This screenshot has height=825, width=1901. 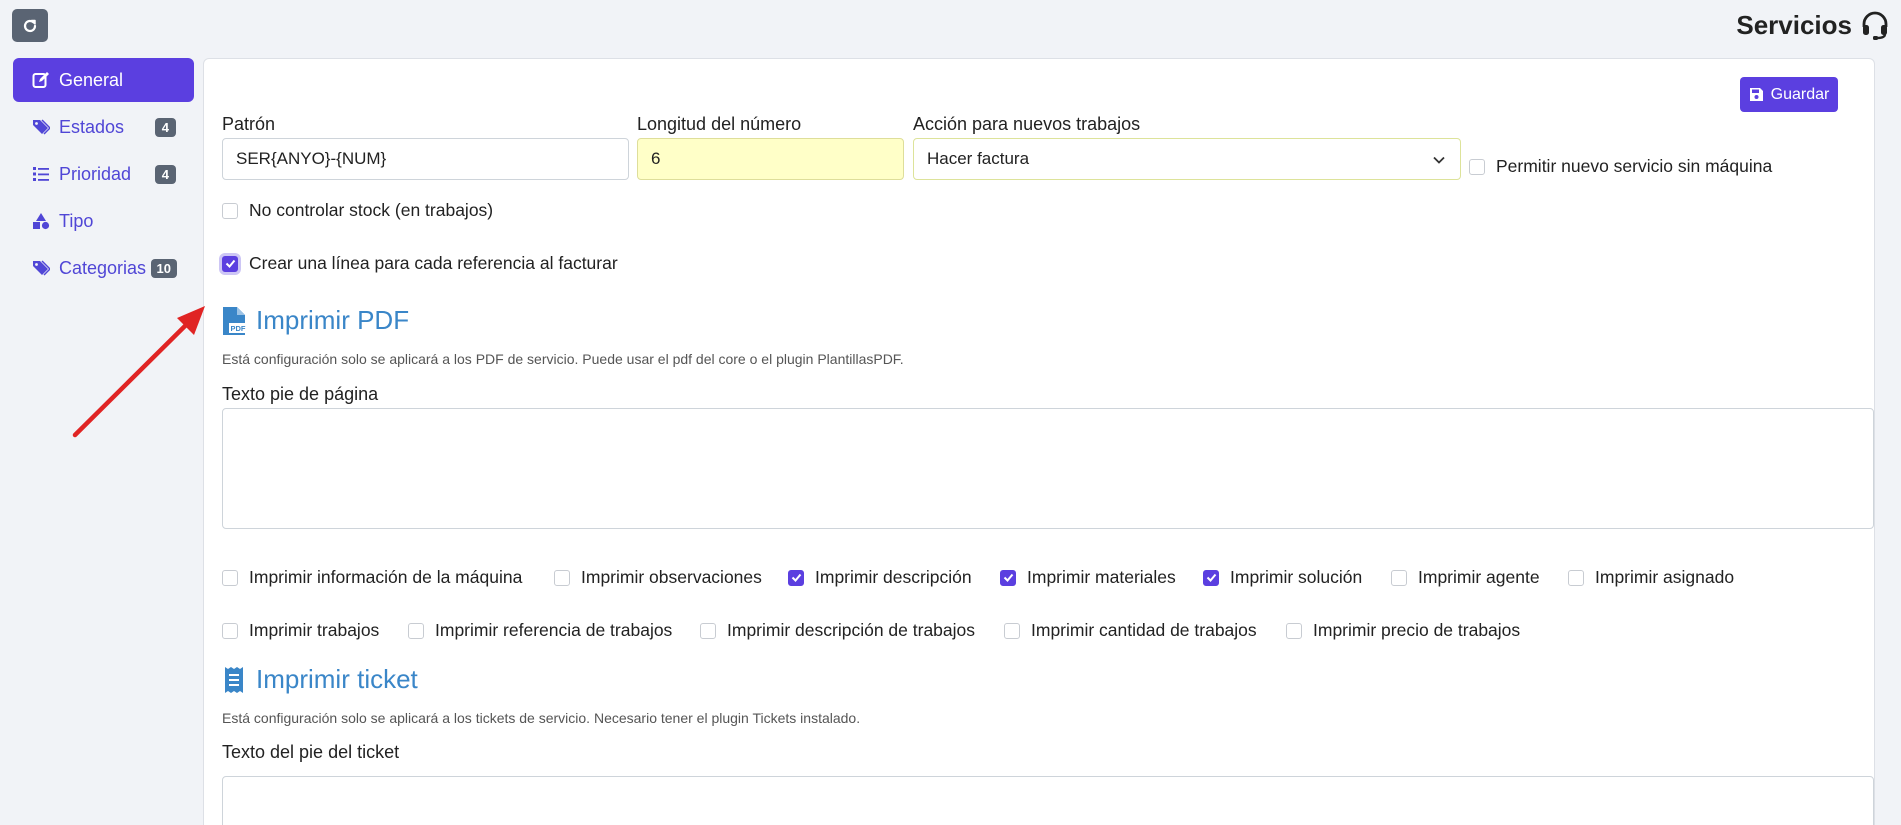 I want to click on section-title-text: Imprimir PDF, so click(x=333, y=320).